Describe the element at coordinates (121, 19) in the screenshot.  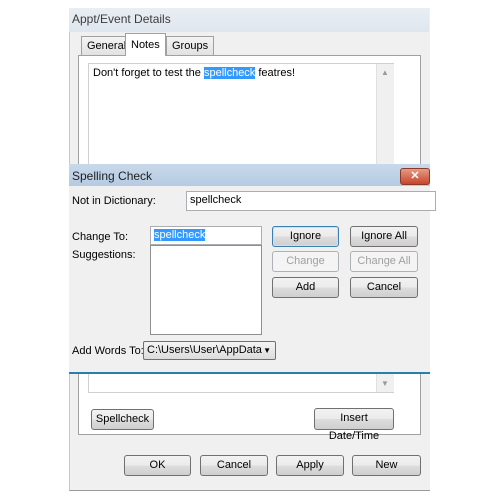
I see `appt-window-title: Appt/Event Details` at that location.